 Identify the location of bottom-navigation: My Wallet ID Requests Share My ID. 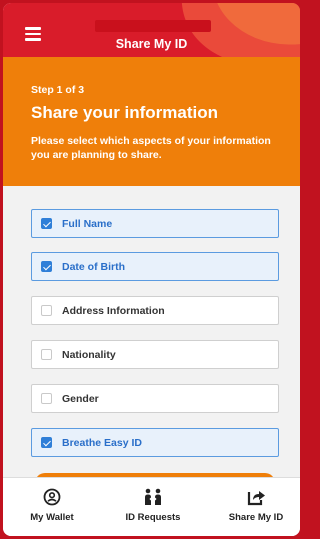
(151, 506).